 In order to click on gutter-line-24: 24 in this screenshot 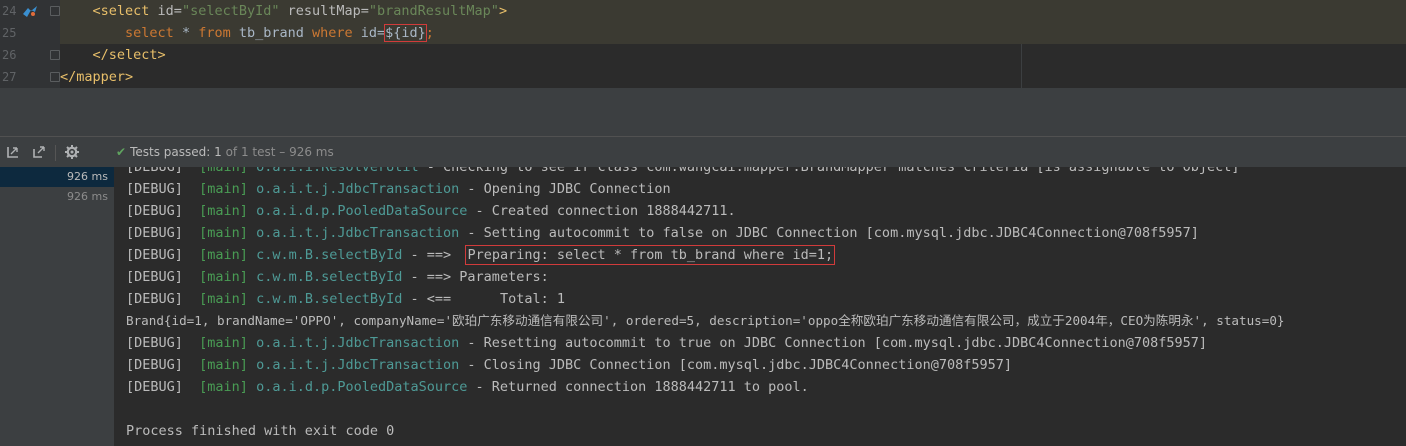, I will do `click(30, 11)`.